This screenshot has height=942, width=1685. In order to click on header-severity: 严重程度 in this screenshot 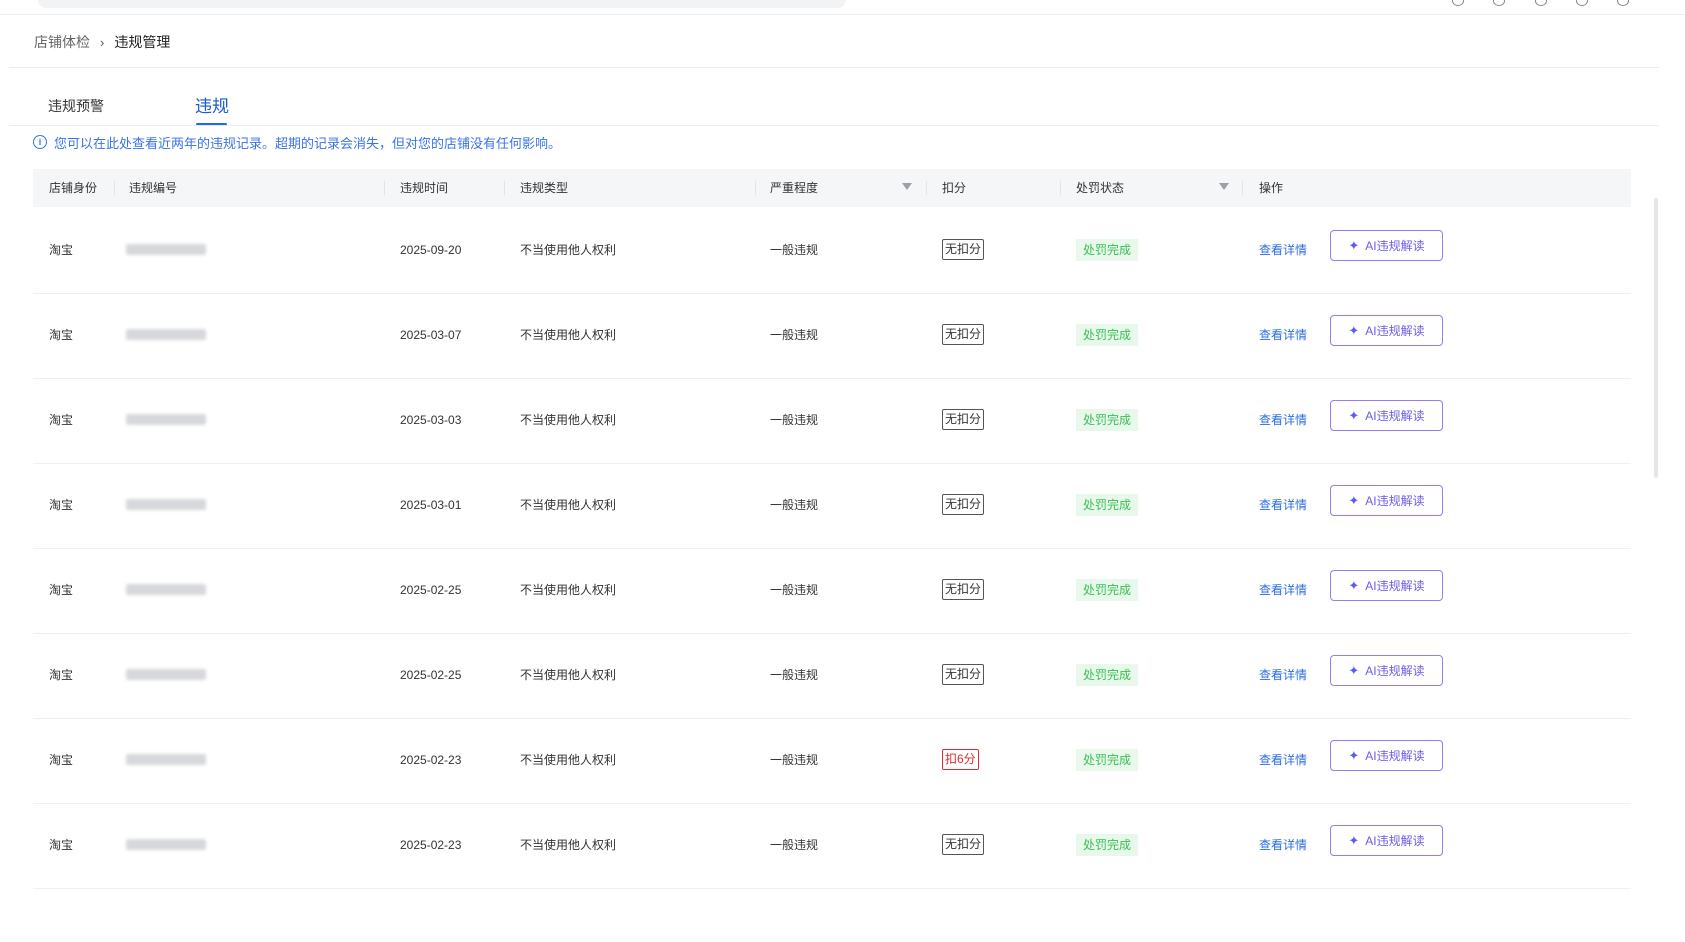, I will do `click(794, 188)`.